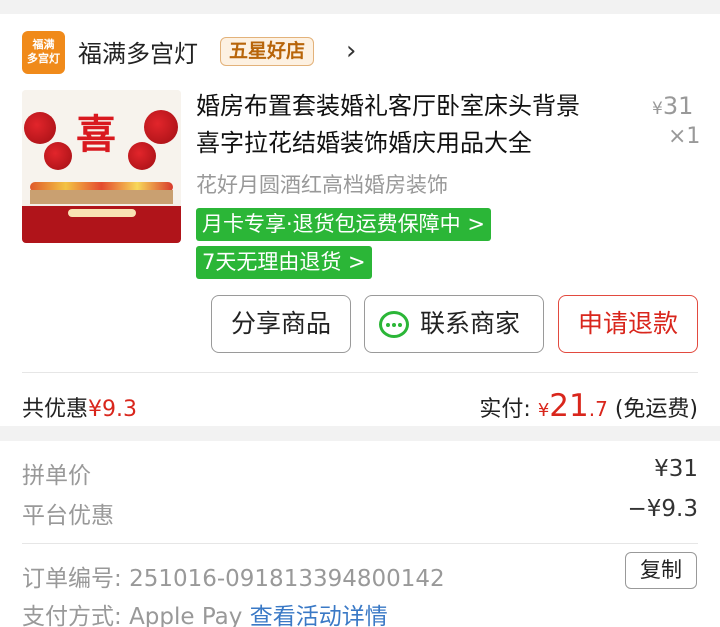 The image size is (720, 627). I want to click on group-price-label: 拼单价, so click(56, 476).